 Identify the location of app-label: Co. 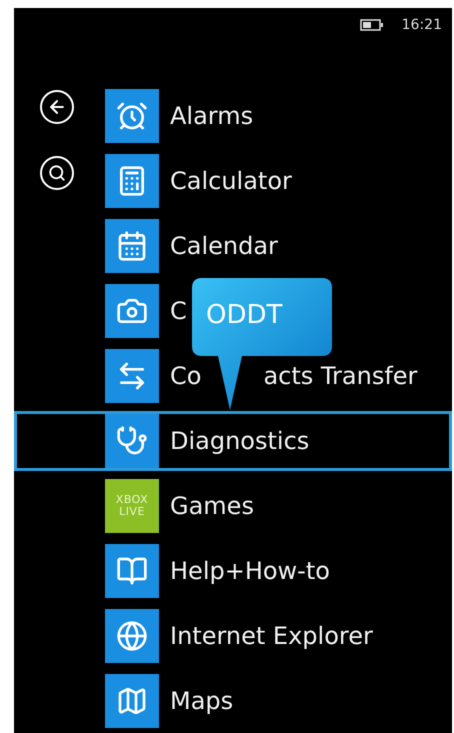
(186, 376).